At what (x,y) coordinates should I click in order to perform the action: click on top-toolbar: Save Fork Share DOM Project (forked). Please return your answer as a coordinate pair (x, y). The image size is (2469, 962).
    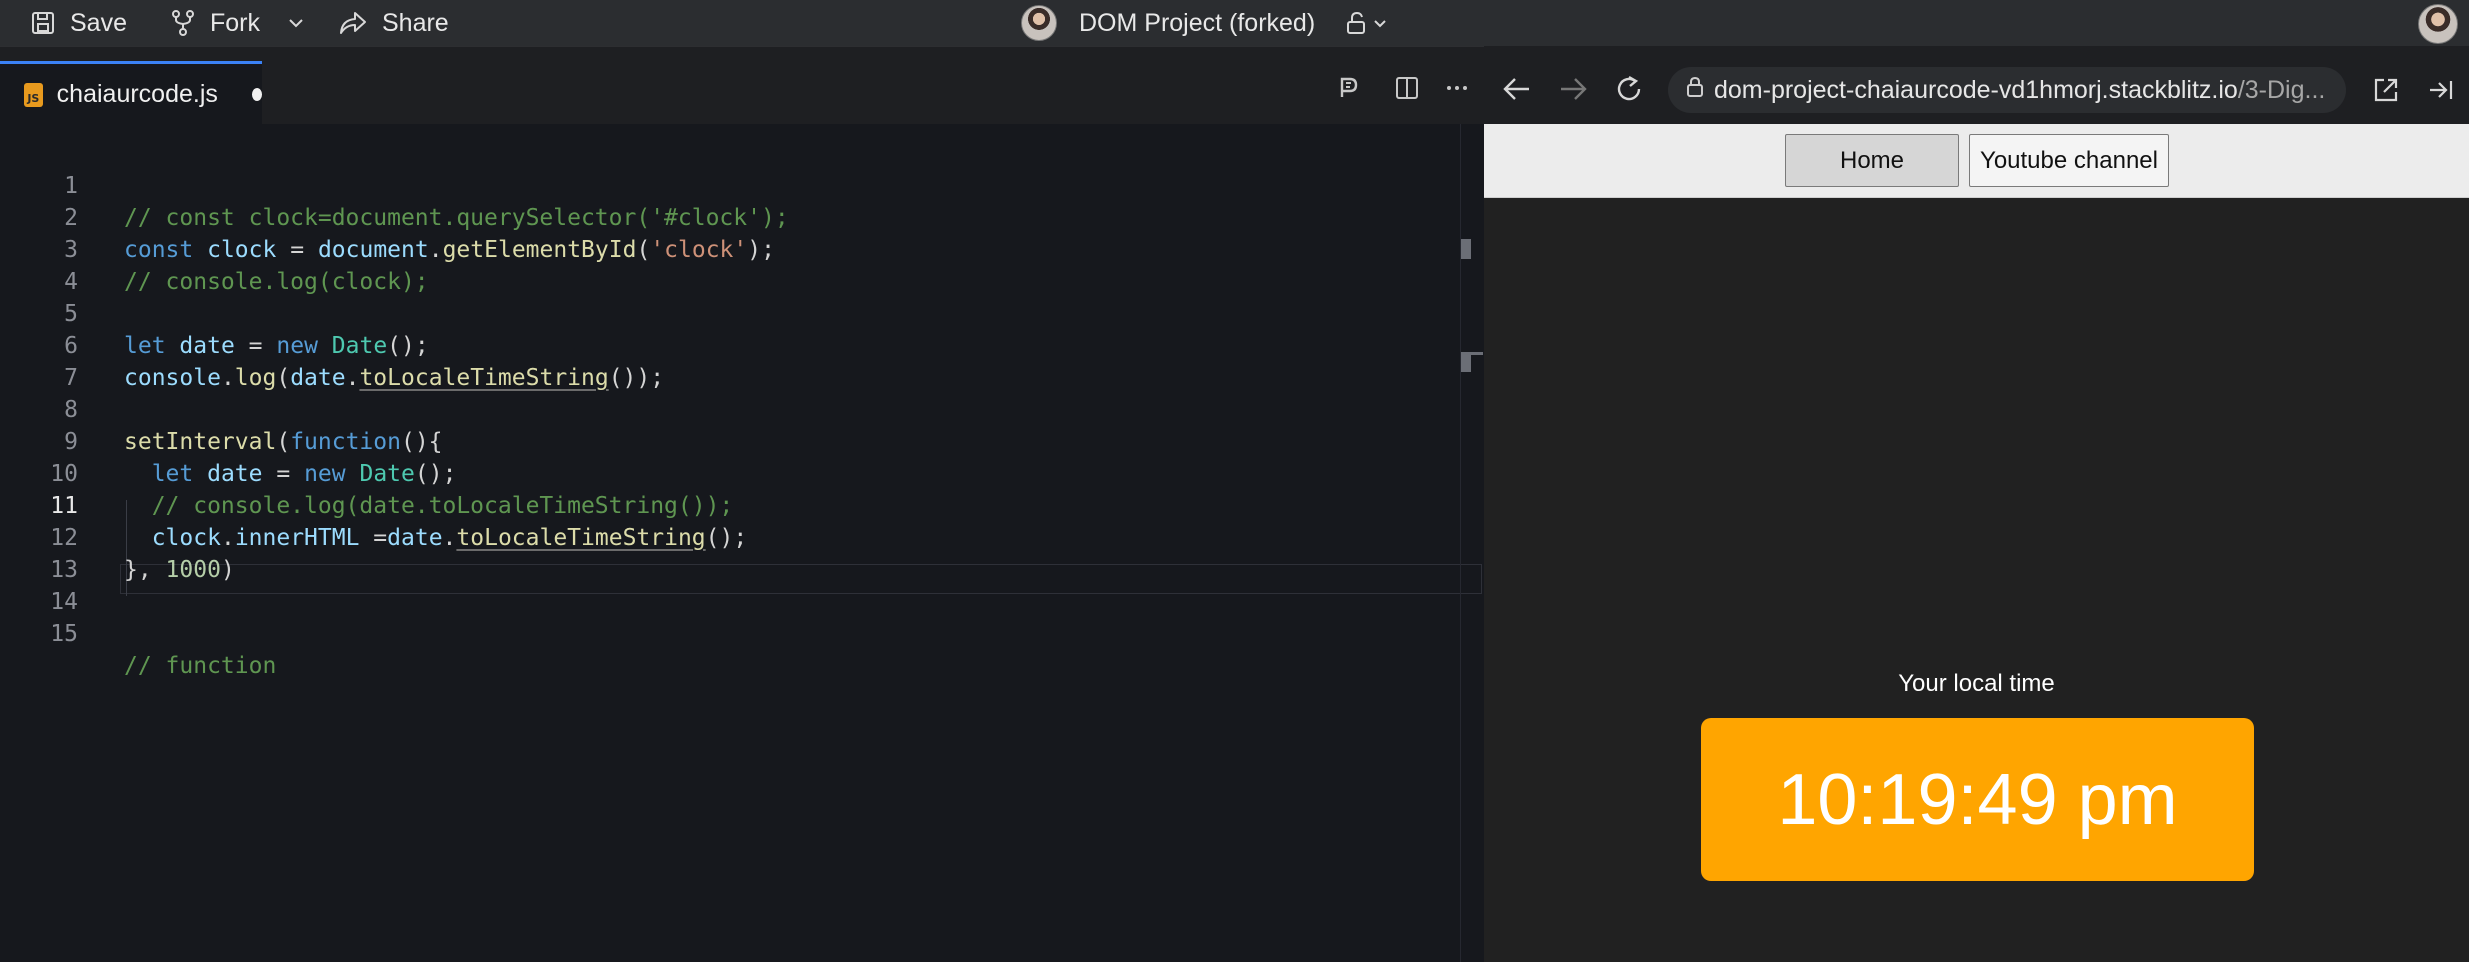
    Looking at the image, I should click on (1234, 23).